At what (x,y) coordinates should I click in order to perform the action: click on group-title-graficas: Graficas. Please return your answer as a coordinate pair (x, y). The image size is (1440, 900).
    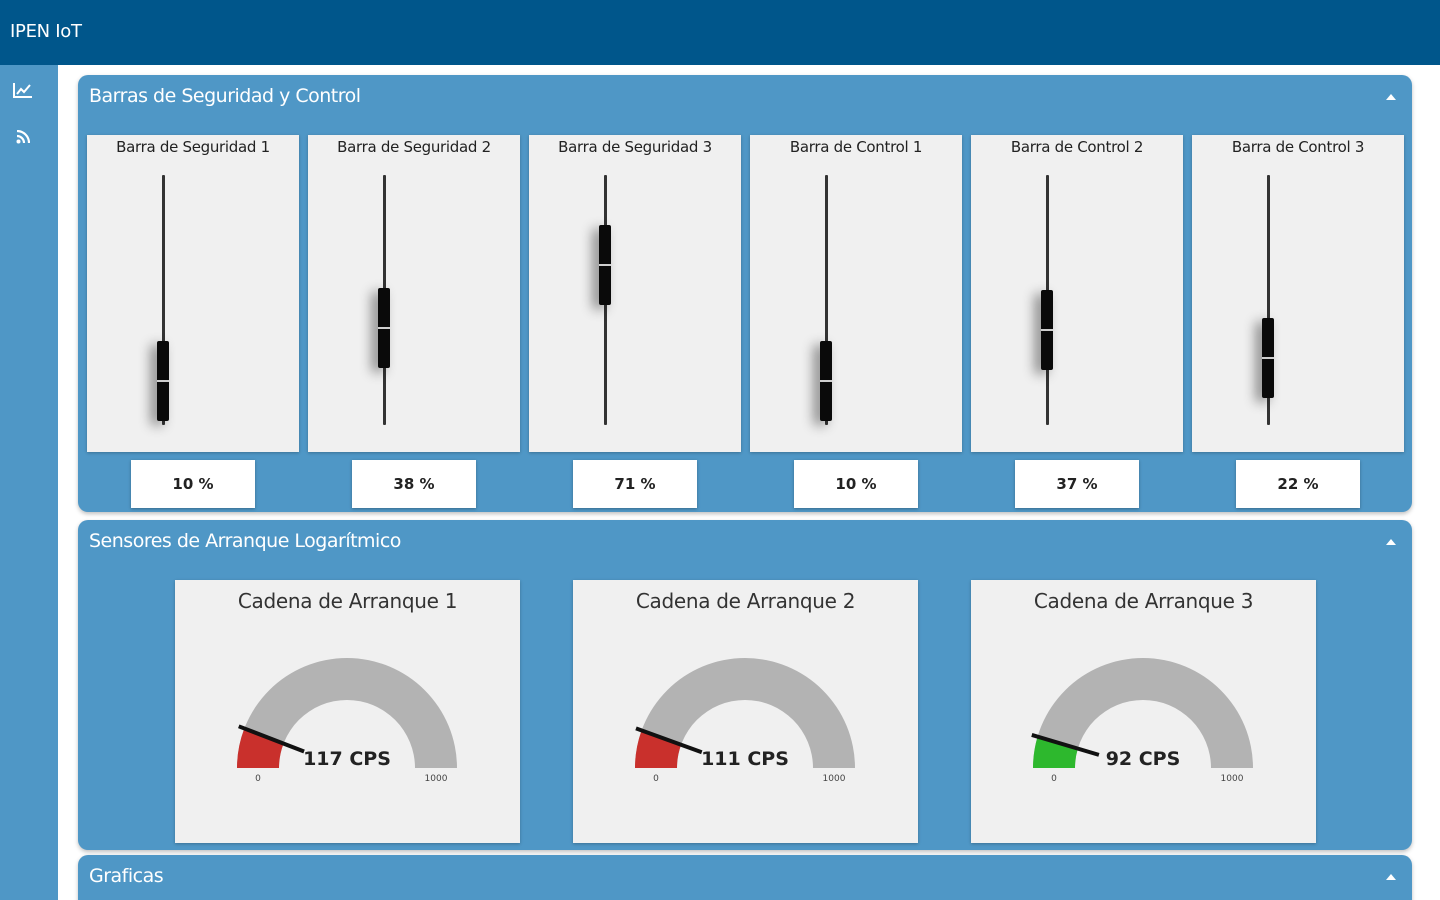
    Looking at the image, I should click on (126, 876).